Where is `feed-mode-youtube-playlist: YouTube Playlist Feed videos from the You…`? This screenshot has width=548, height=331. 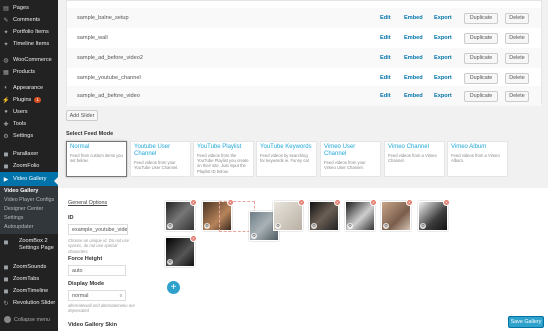
feed-mode-youtube-playlist: YouTube Playlist Feed videos from the You… is located at coordinates (223, 159).